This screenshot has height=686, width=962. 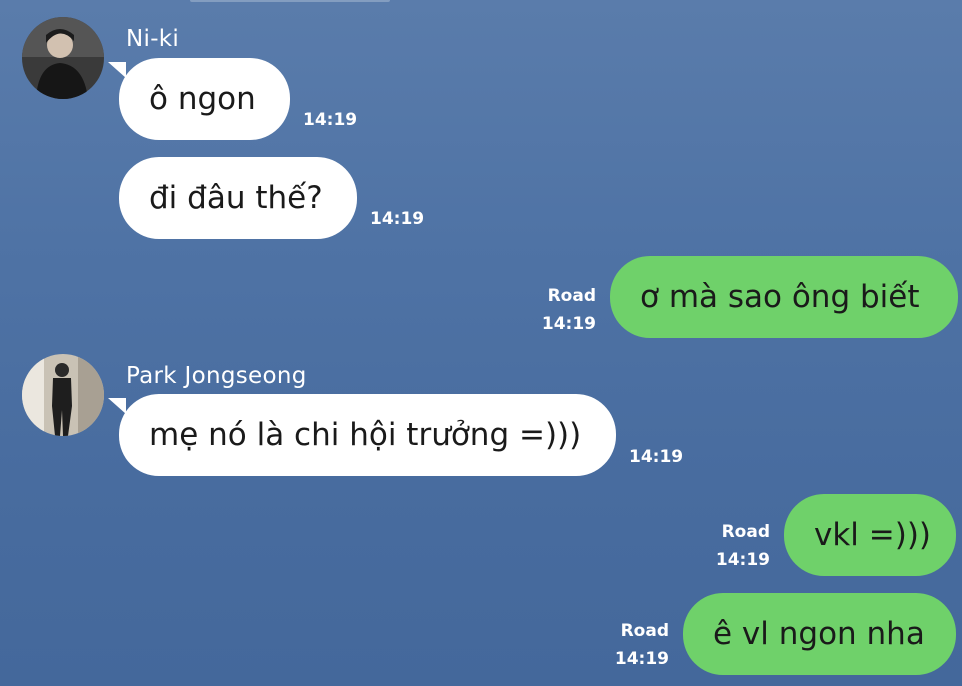 I want to click on message-bubble-outgoing: vkl =))), so click(x=870, y=535).